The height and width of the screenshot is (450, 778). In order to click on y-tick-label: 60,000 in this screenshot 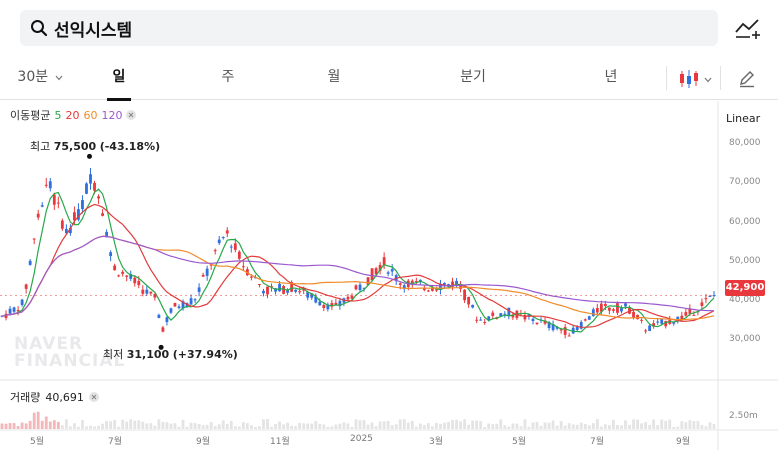, I will do `click(745, 222)`.